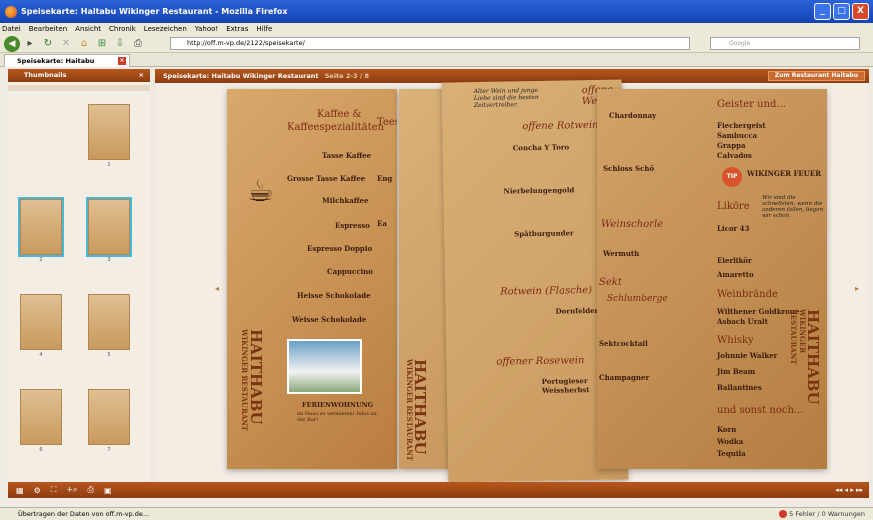  I want to click on firefox-icon, so click(11, 11).